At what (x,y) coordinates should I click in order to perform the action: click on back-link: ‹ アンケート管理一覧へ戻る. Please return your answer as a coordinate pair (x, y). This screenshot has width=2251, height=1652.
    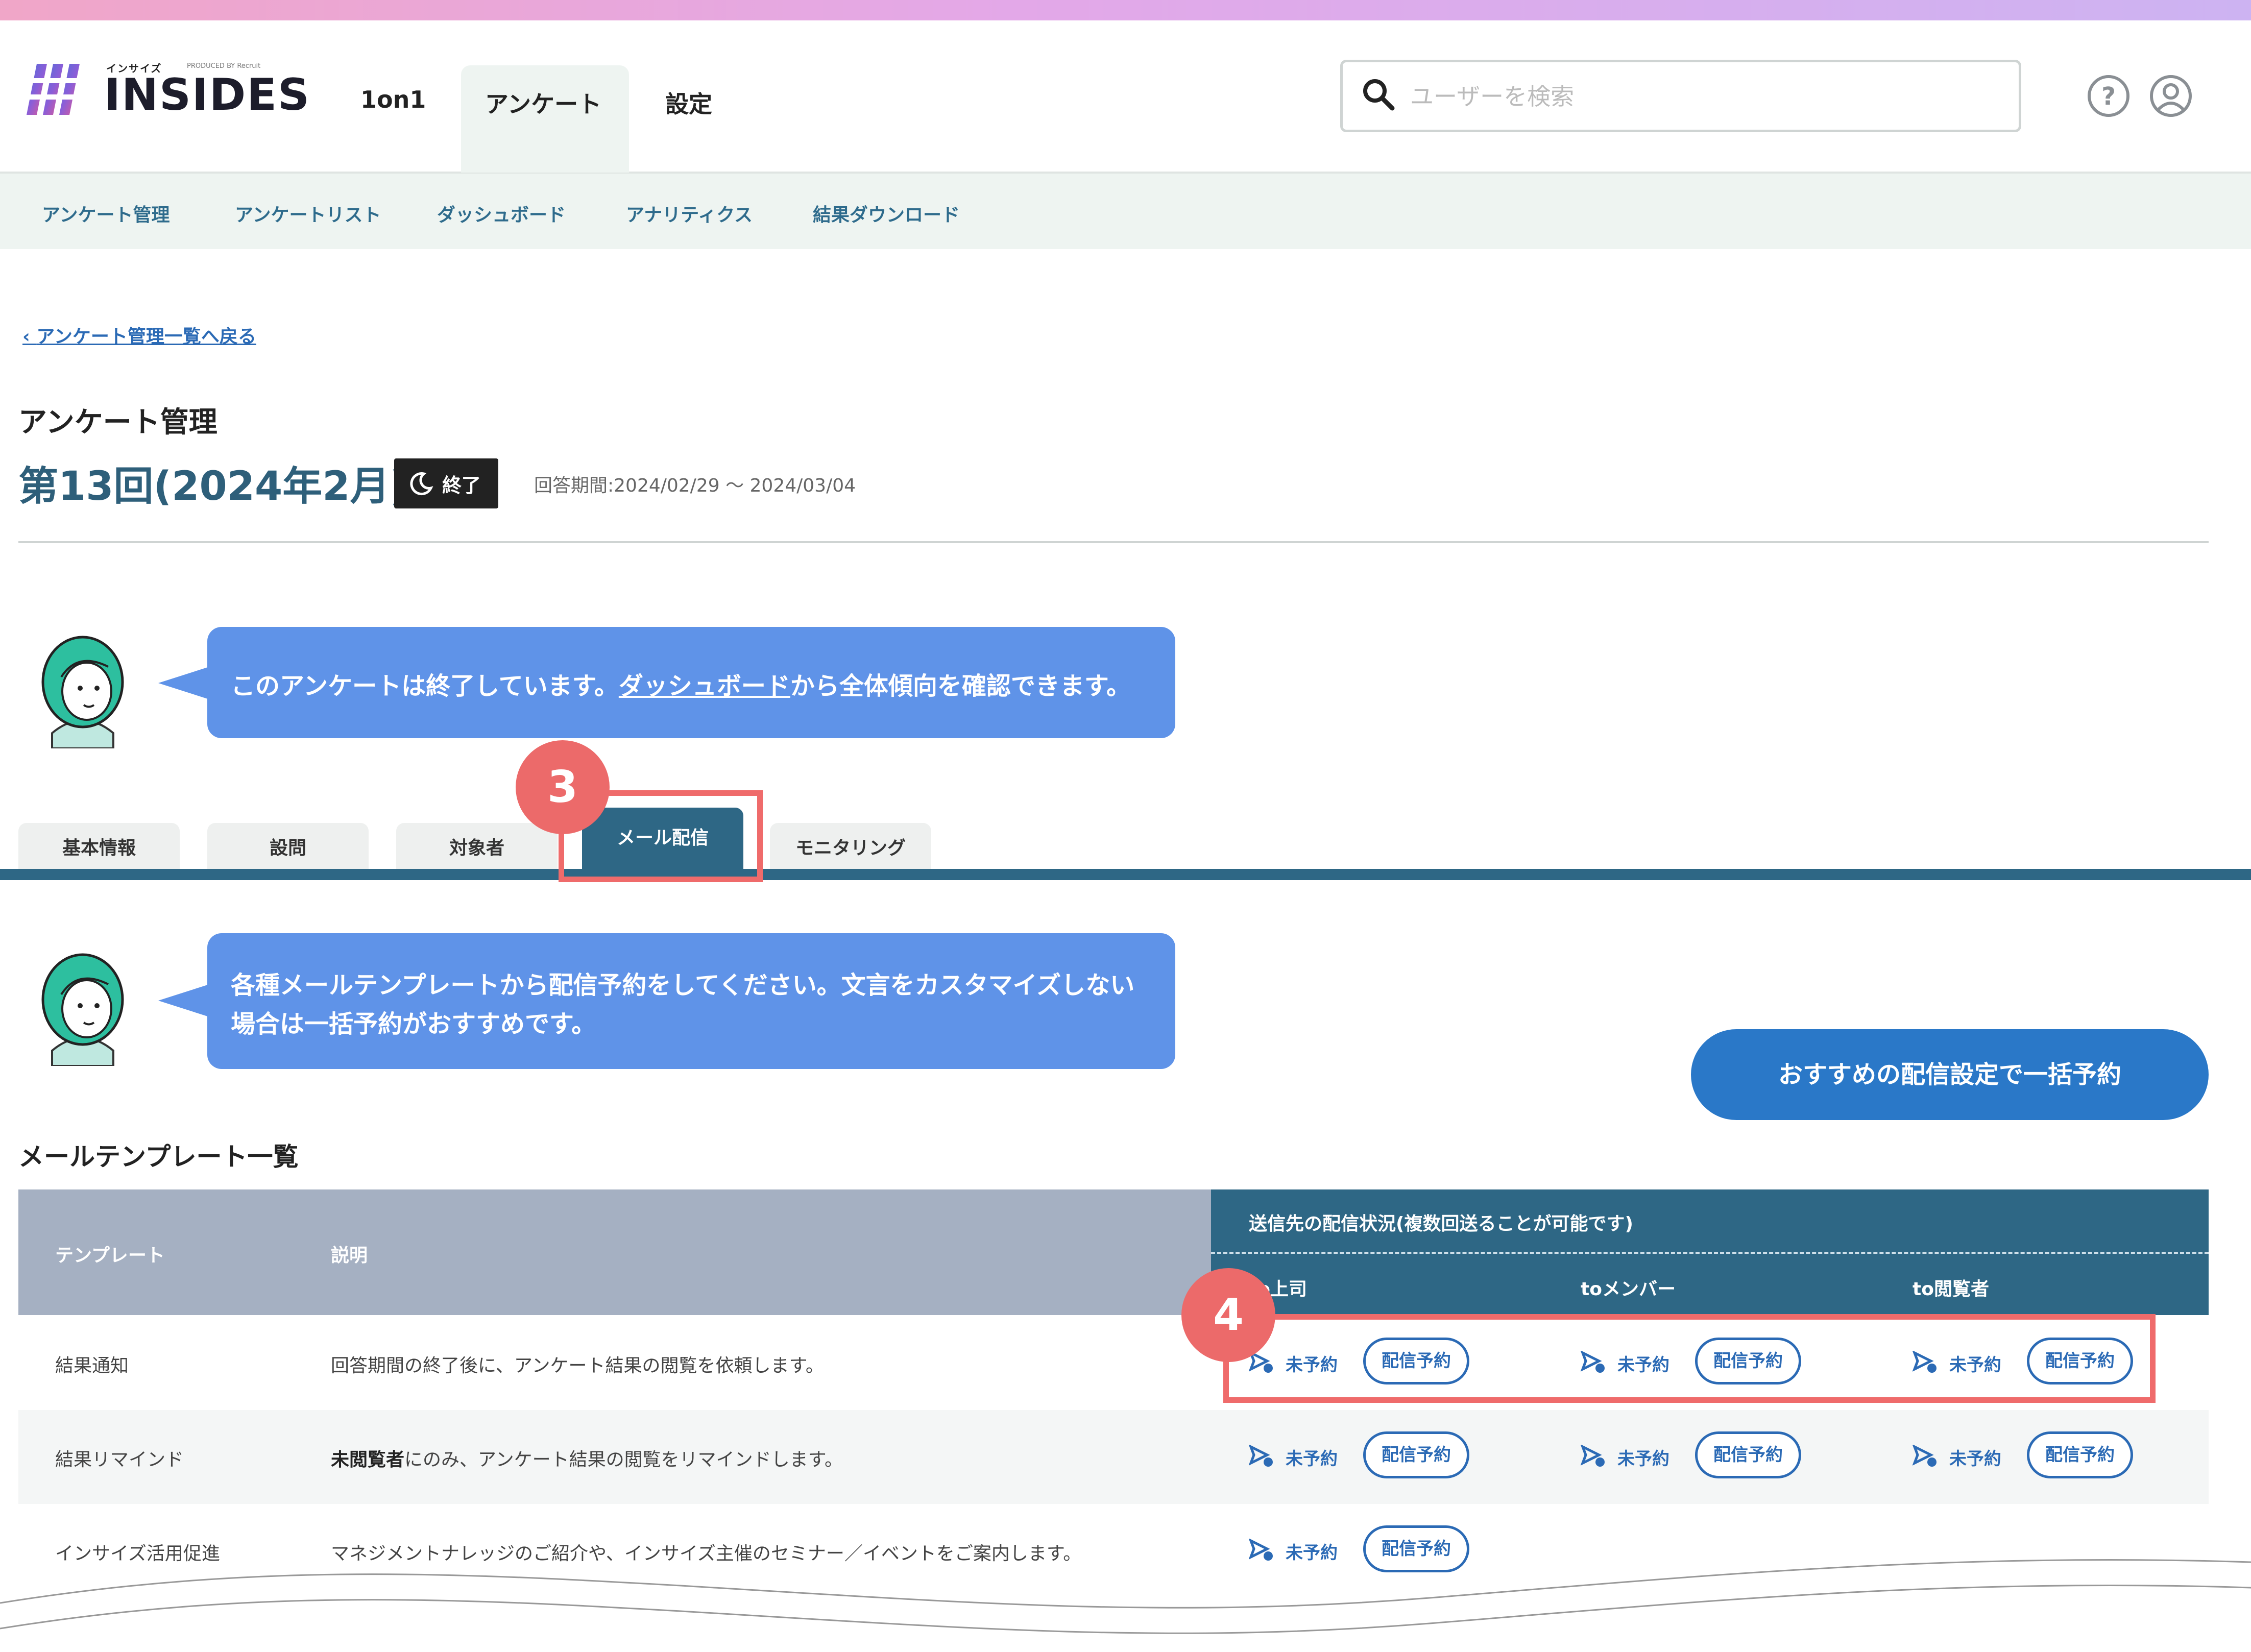
    Looking at the image, I should click on (139, 335).